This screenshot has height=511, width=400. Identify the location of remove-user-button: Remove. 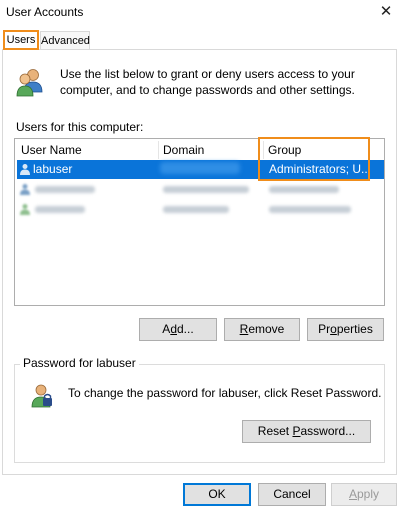
(262, 329).